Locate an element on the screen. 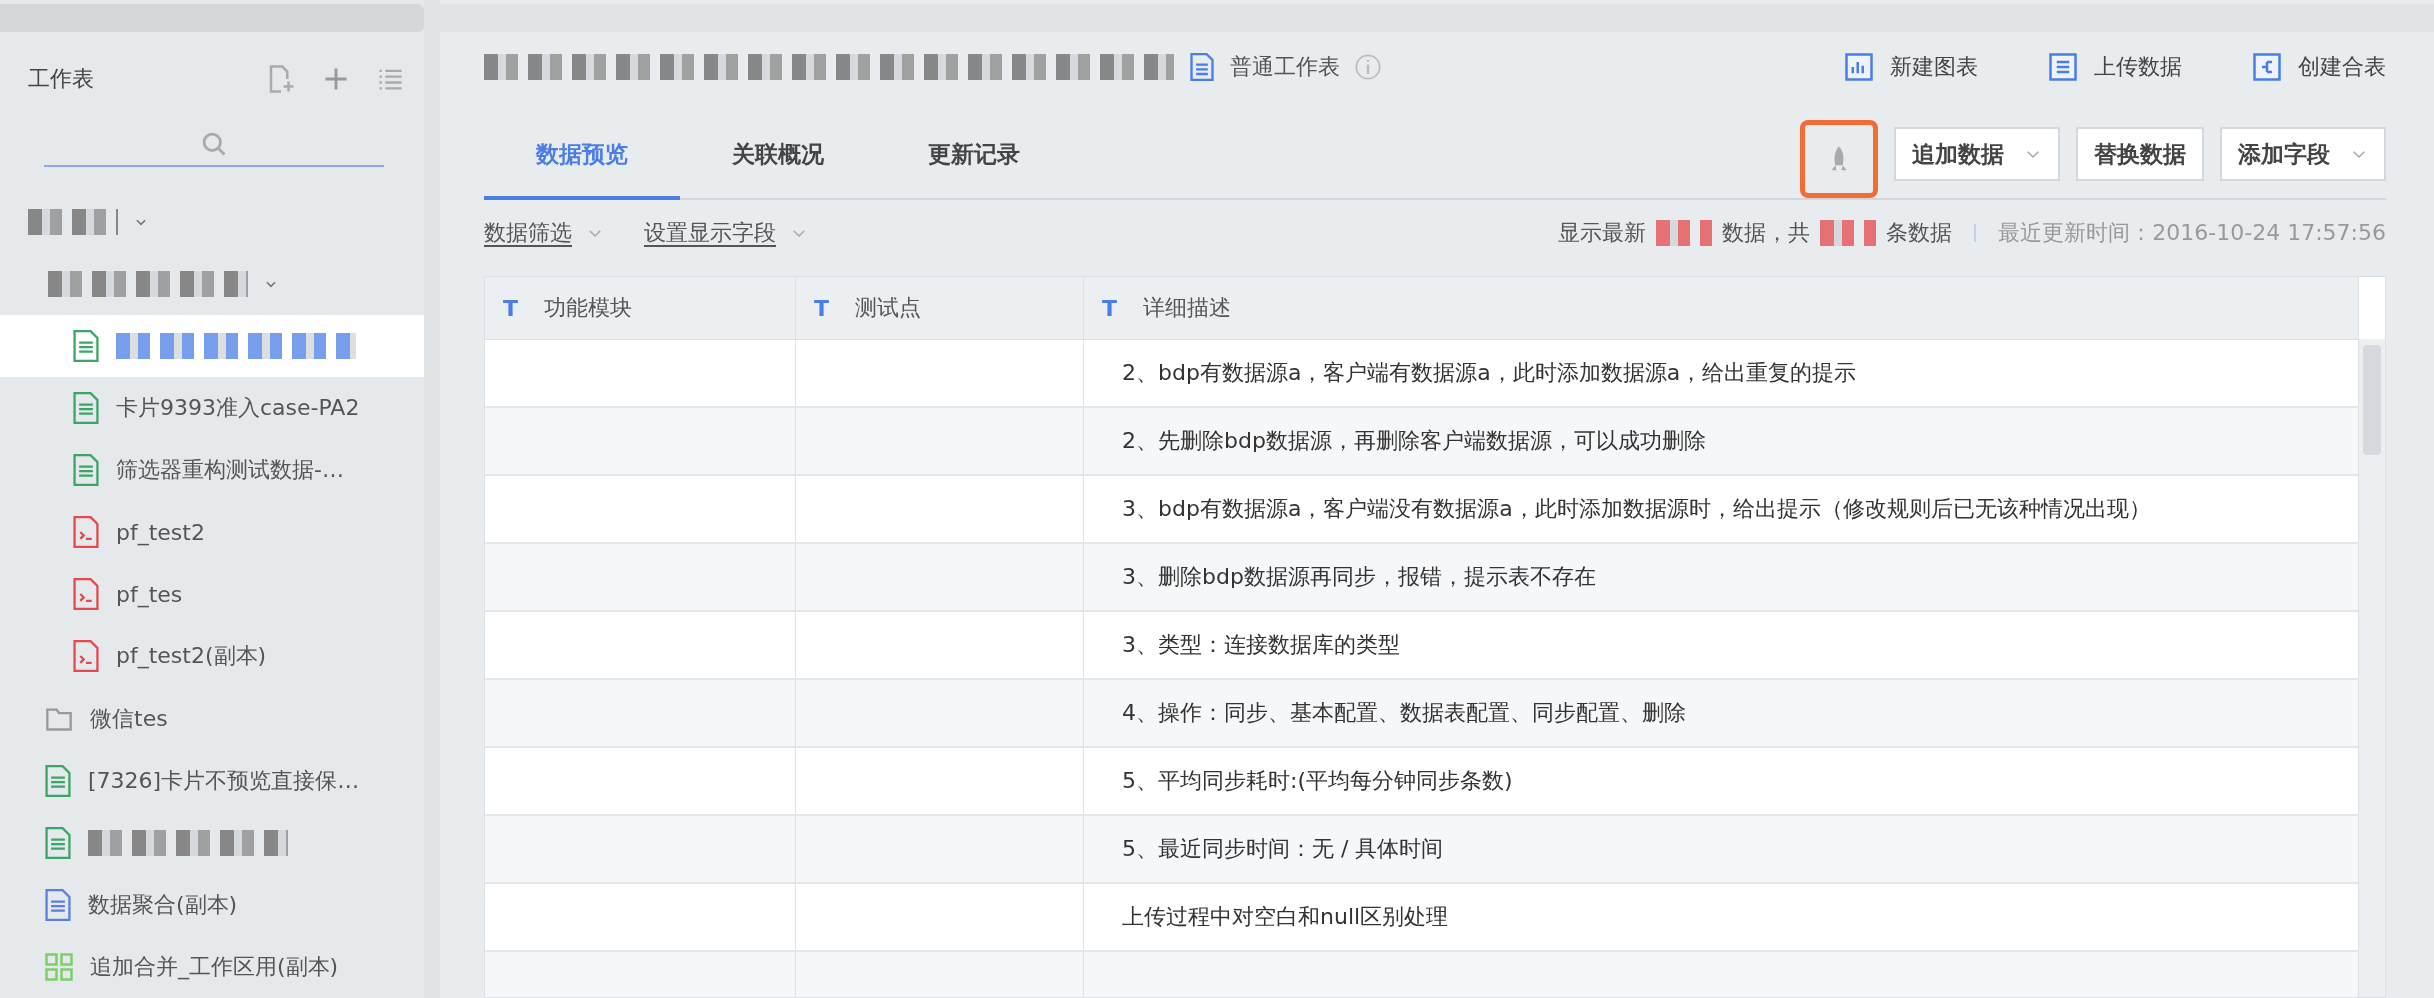  sidebar-title: 工作表 is located at coordinates (61, 79).